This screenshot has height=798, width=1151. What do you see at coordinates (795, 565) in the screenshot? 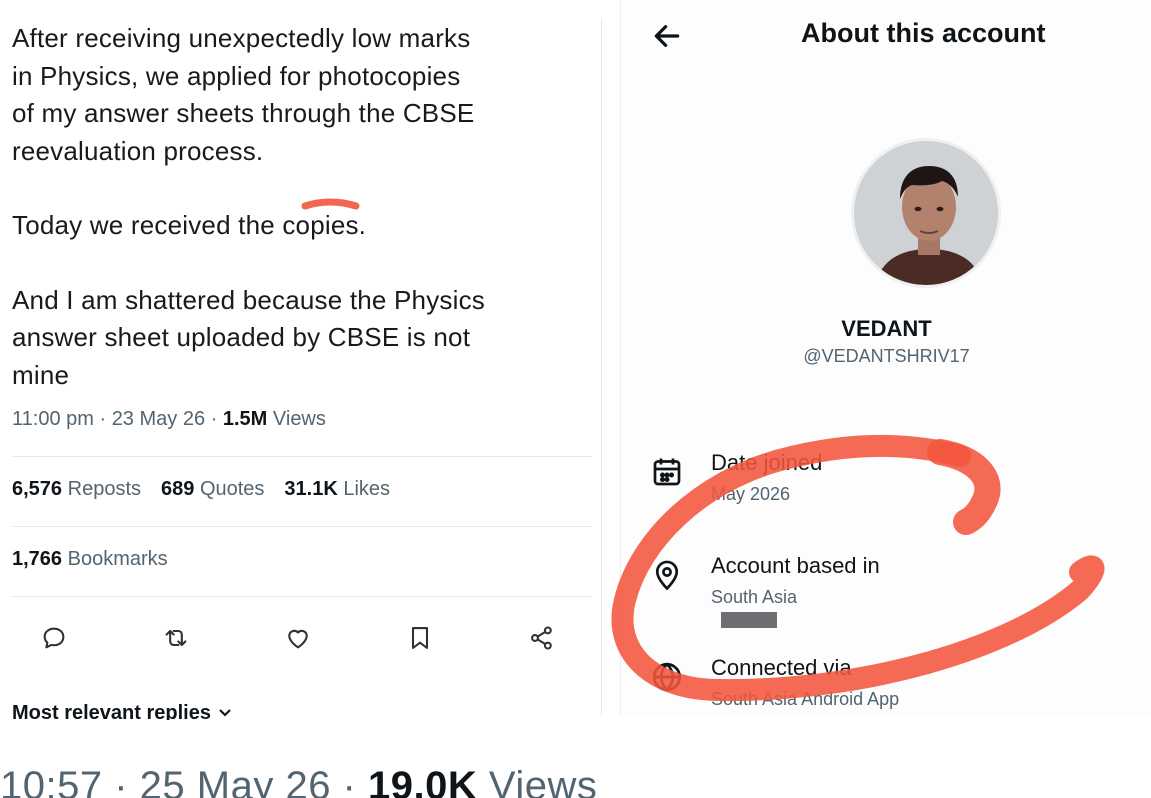
I see `account-based-in-label: Account based in` at bounding box center [795, 565].